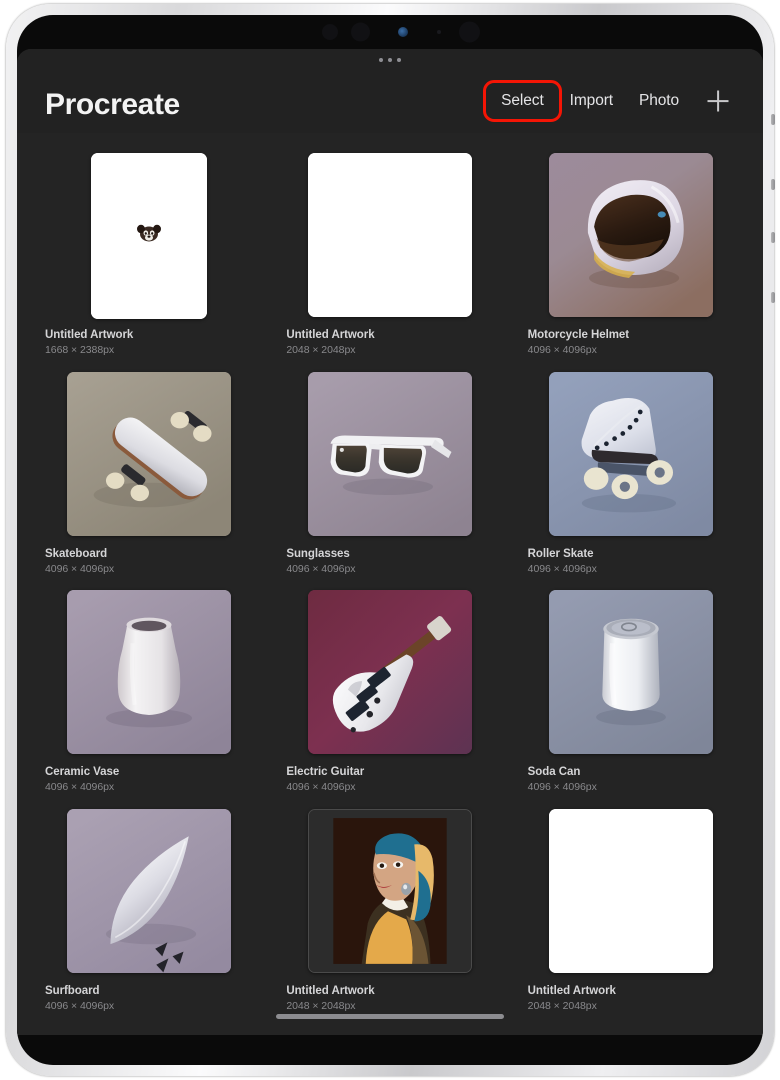 The width and height of the screenshot is (780, 1080). Describe the element at coordinates (148, 557) in the screenshot. I see `artwork-meta: Skateboard 4096 × 4096px` at that location.